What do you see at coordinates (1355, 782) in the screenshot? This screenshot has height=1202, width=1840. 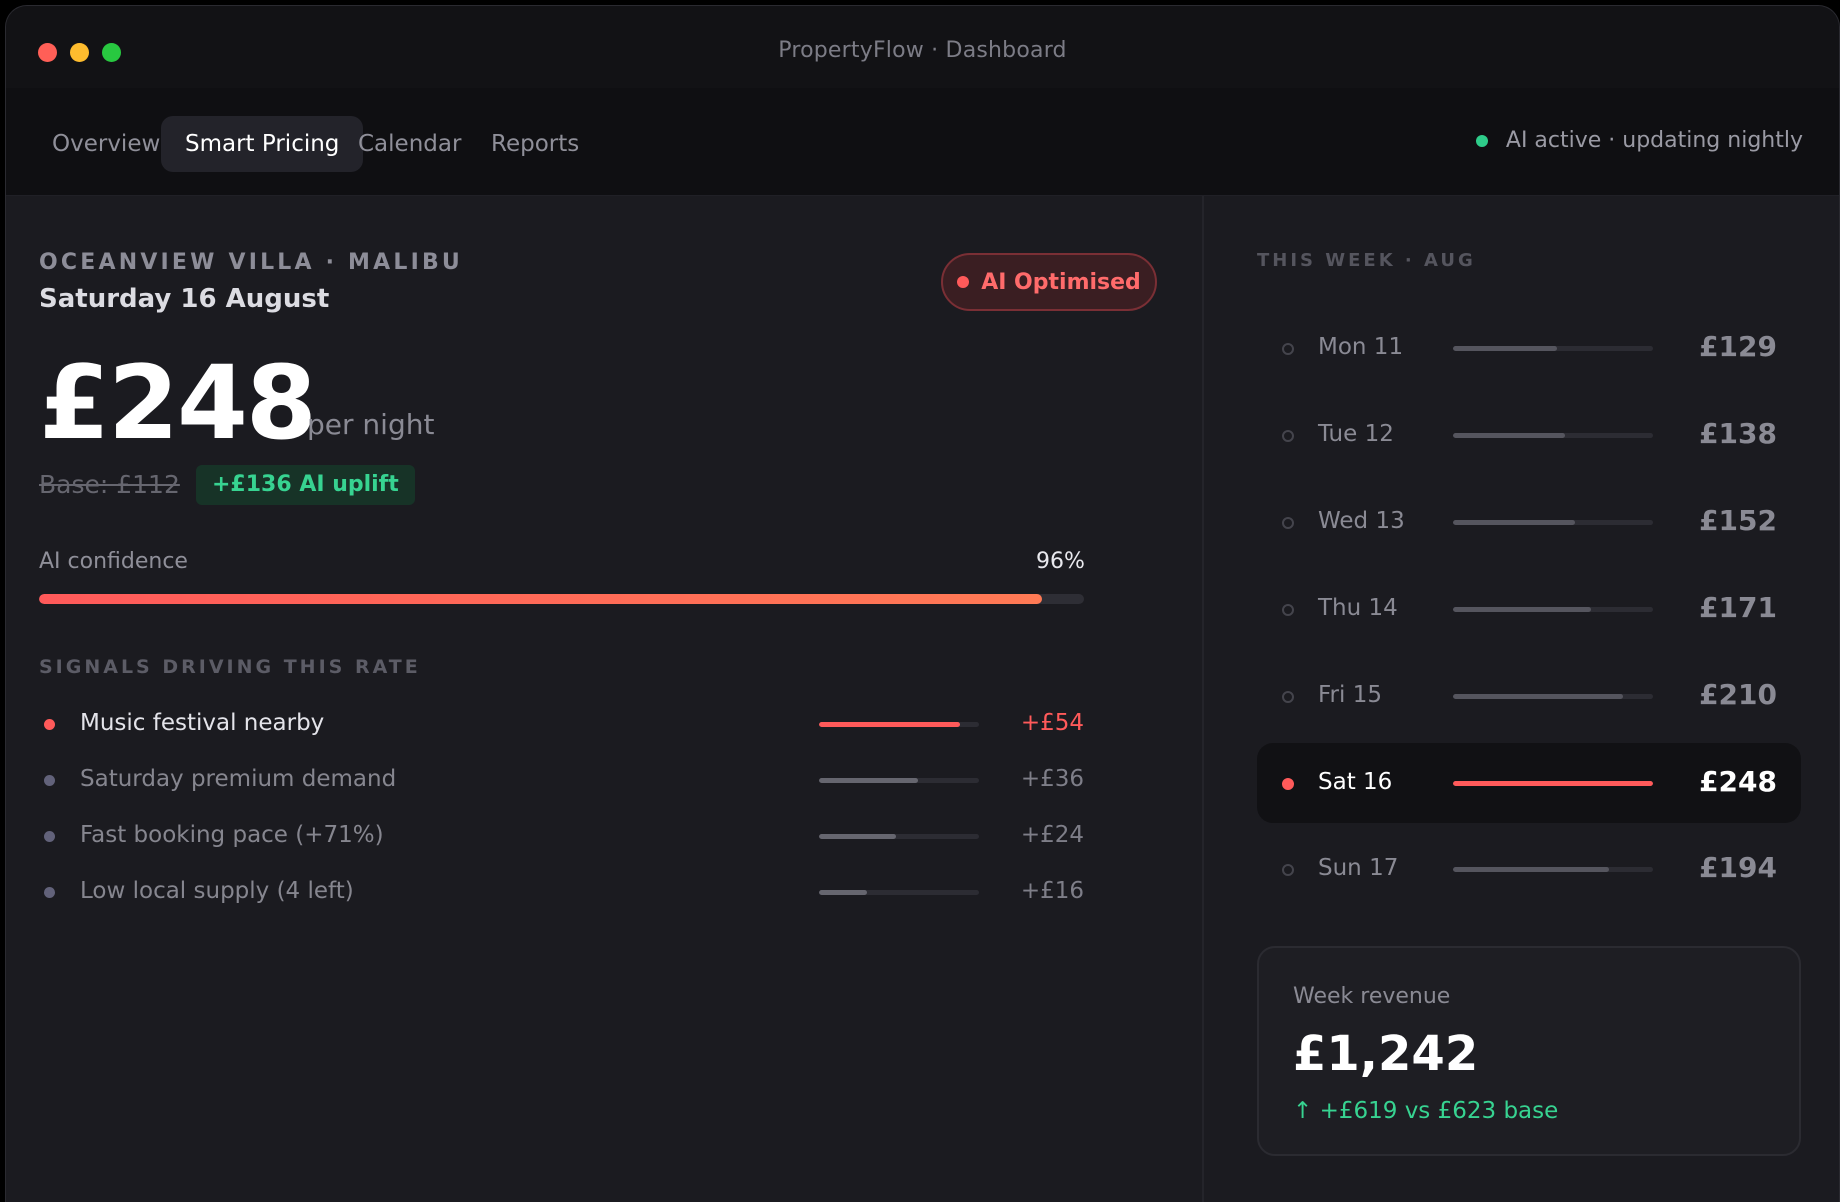 I see `day-label: Sat 16` at bounding box center [1355, 782].